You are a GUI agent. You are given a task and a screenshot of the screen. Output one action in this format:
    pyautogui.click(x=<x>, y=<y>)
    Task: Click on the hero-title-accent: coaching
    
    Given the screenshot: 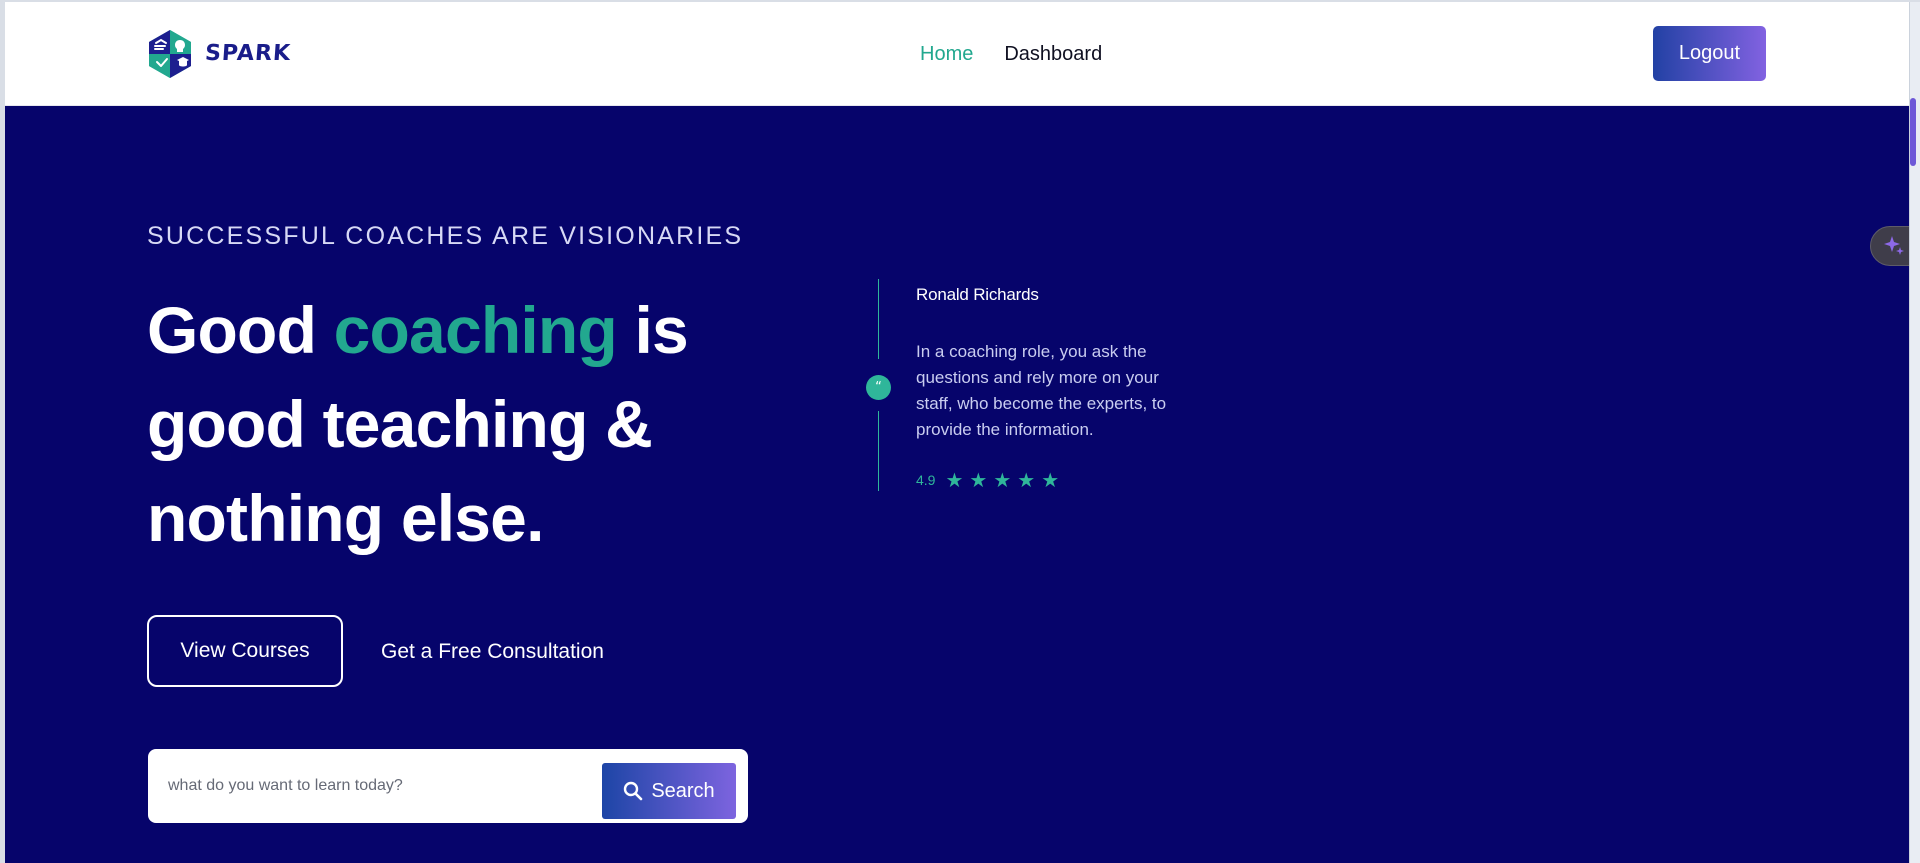 What is the action you would take?
    pyautogui.click(x=475, y=330)
    